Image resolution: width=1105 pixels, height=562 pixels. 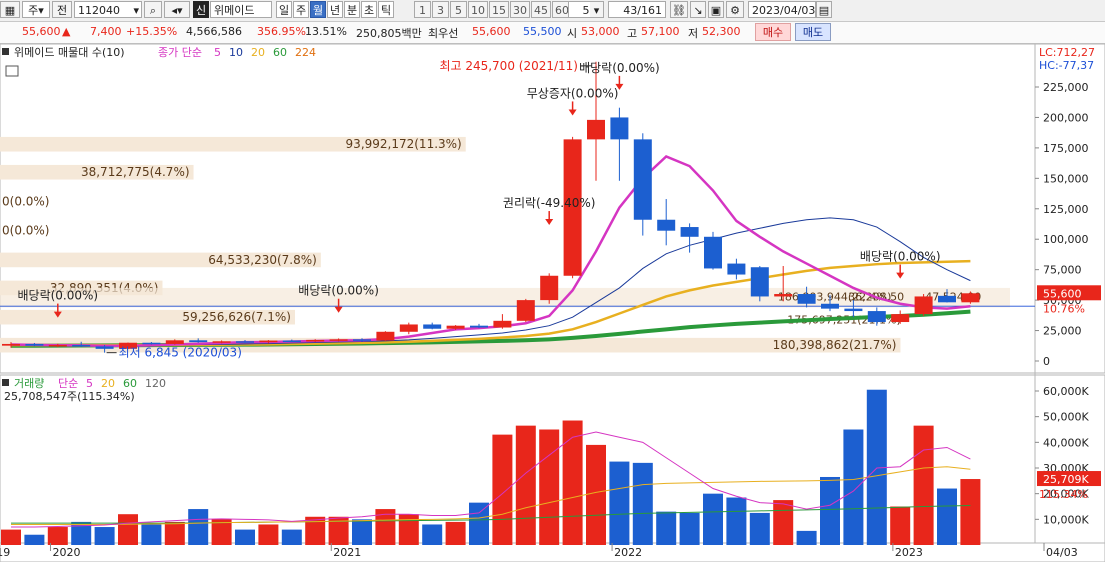 What do you see at coordinates (1063, 494) in the screenshot?
I see `last-volume-pct: 115.34%` at bounding box center [1063, 494].